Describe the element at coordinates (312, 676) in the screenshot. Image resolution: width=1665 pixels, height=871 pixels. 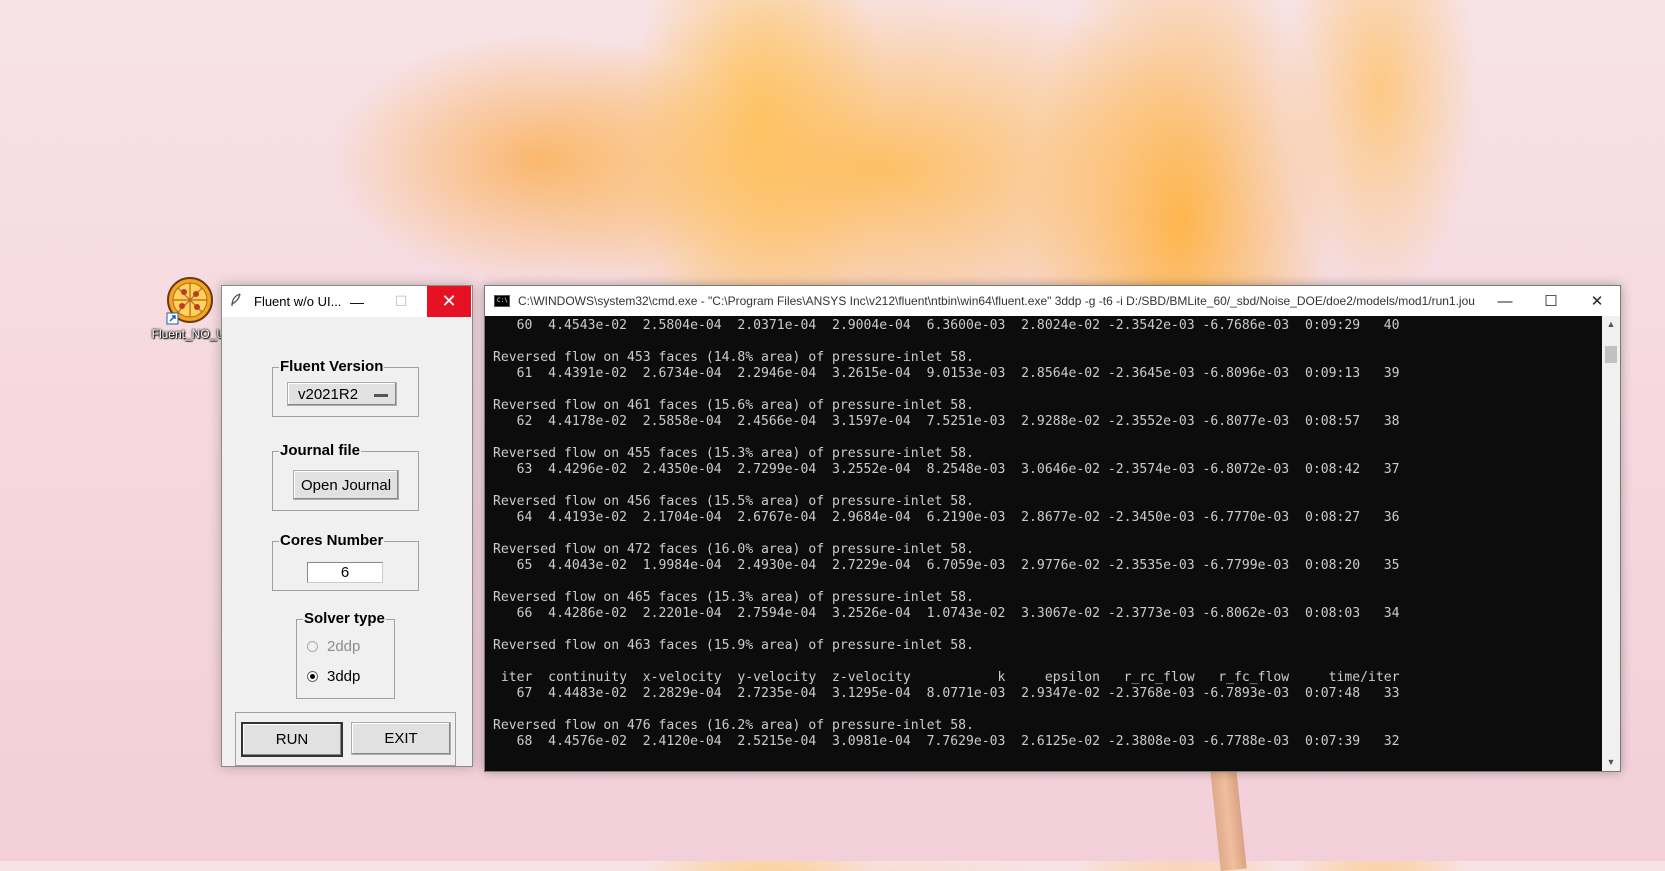
I see `radio-selected-icon` at that location.